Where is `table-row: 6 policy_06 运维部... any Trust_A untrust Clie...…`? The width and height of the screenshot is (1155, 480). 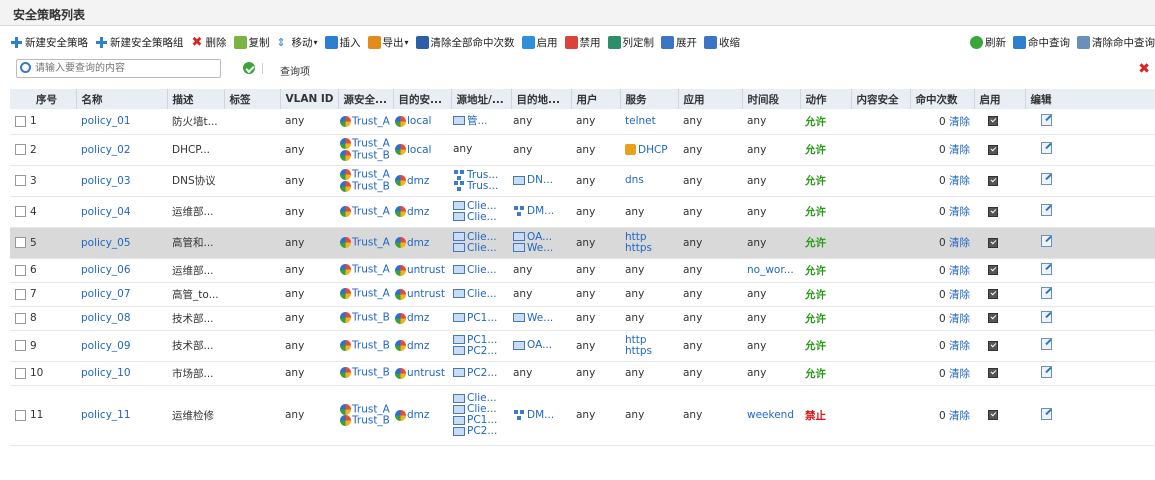
table-row: 6 policy_06 运维部... any Trust_A untrust Clie...… is located at coordinates (582, 270).